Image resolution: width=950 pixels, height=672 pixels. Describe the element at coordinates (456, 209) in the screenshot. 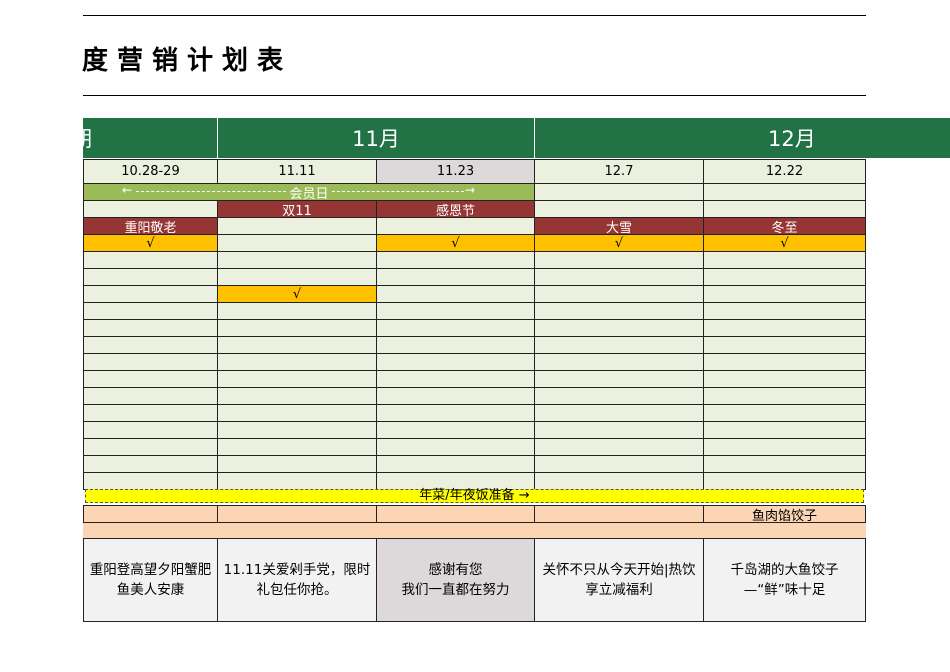

I see `festival-cell: 感恩节` at that location.